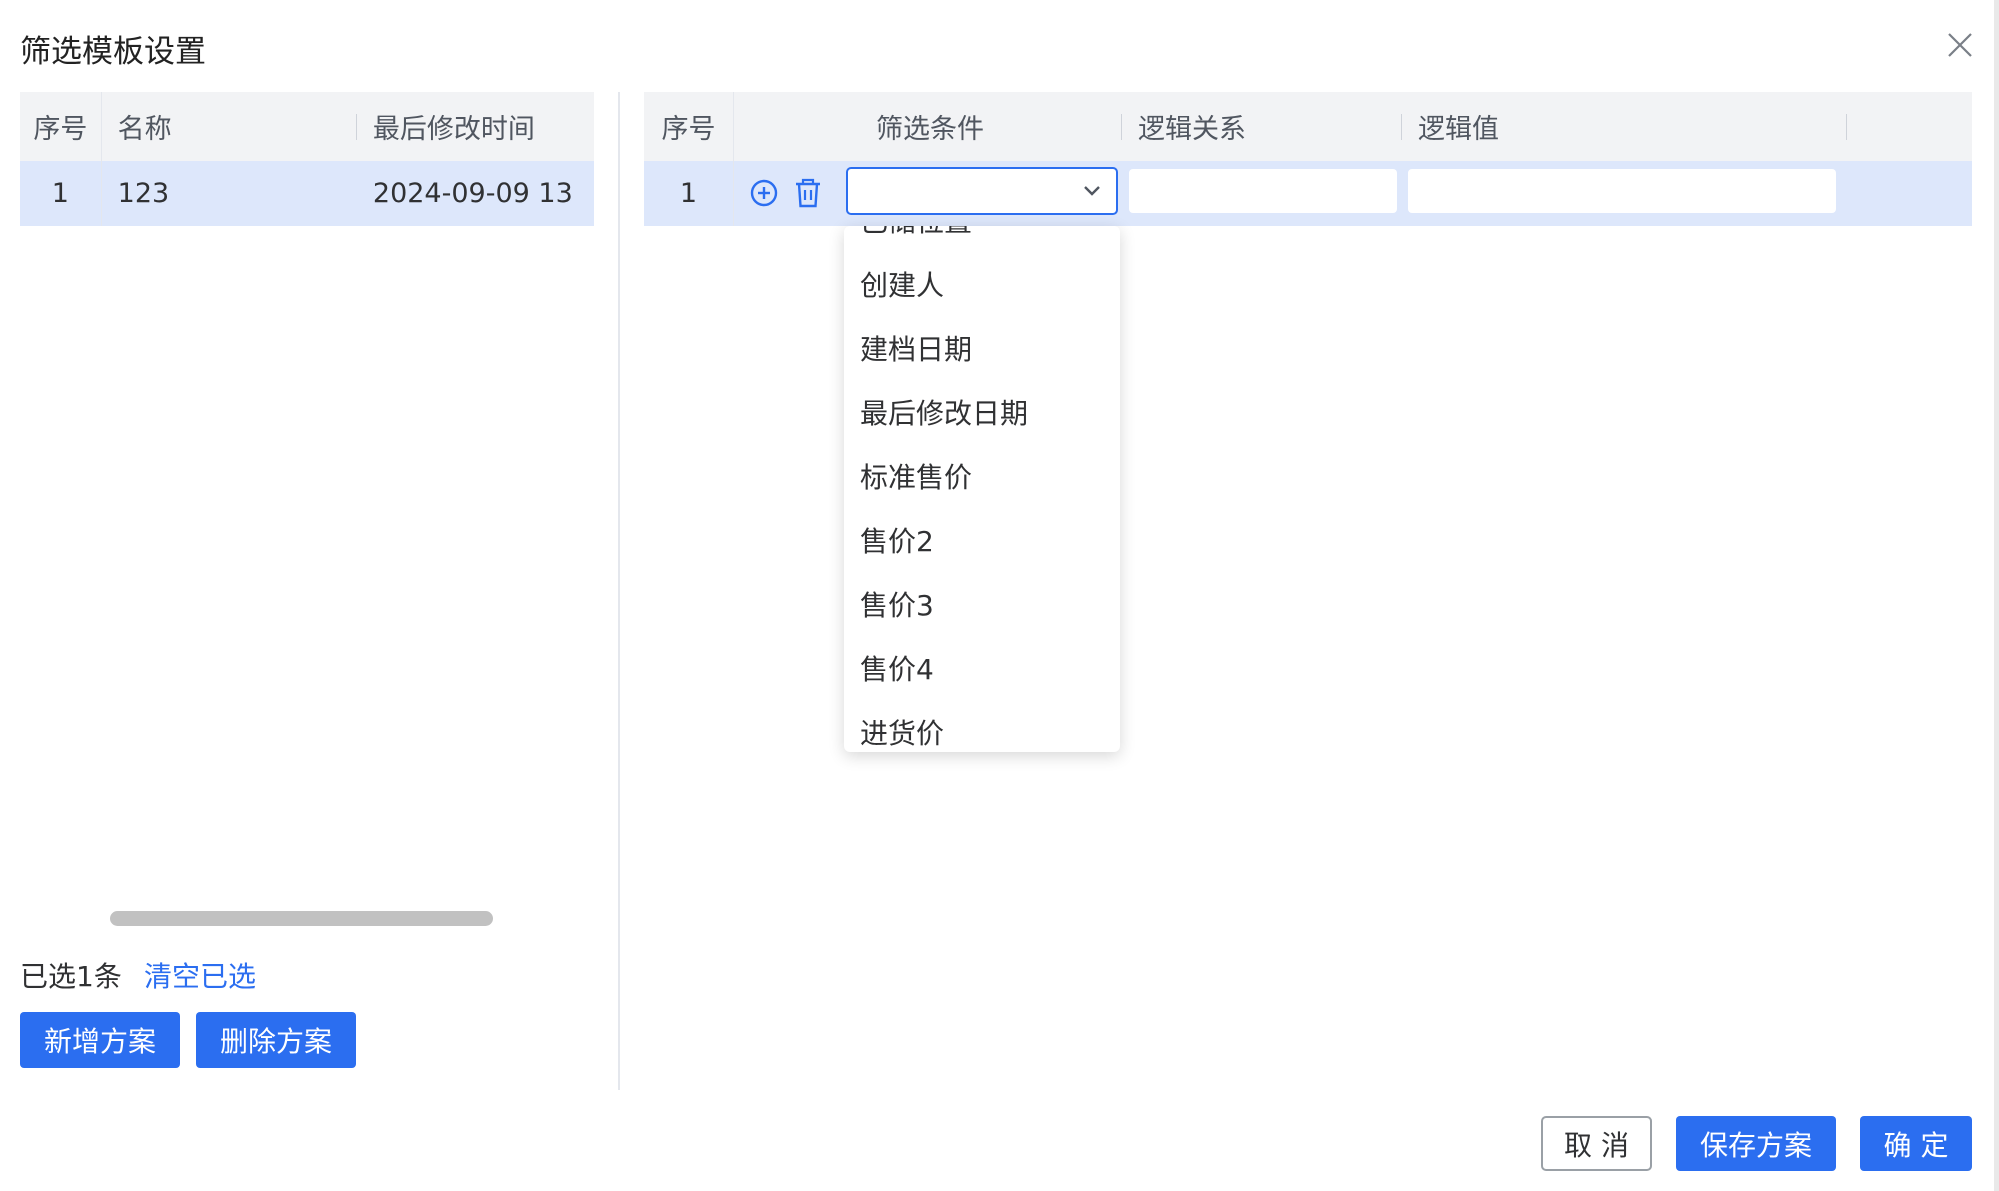 This screenshot has height=1191, width=1999. What do you see at coordinates (143, 193) in the screenshot?
I see `row-name: 123` at bounding box center [143, 193].